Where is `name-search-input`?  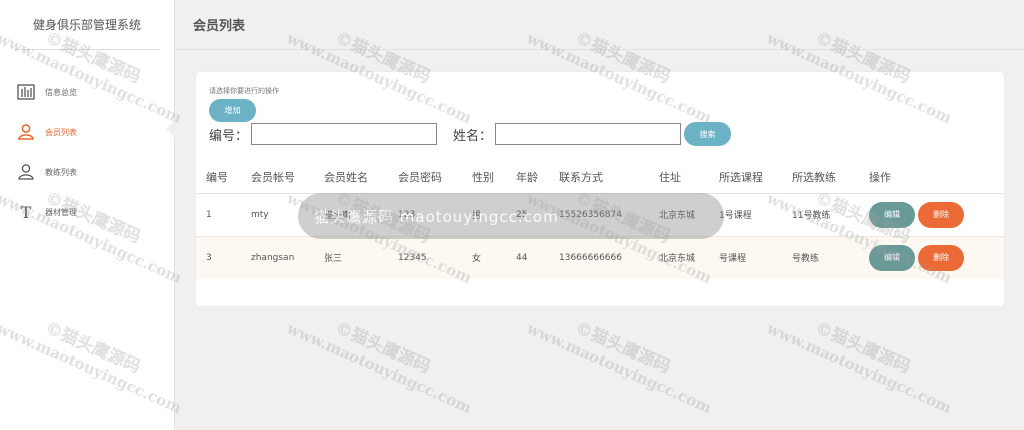 name-search-input is located at coordinates (588, 134).